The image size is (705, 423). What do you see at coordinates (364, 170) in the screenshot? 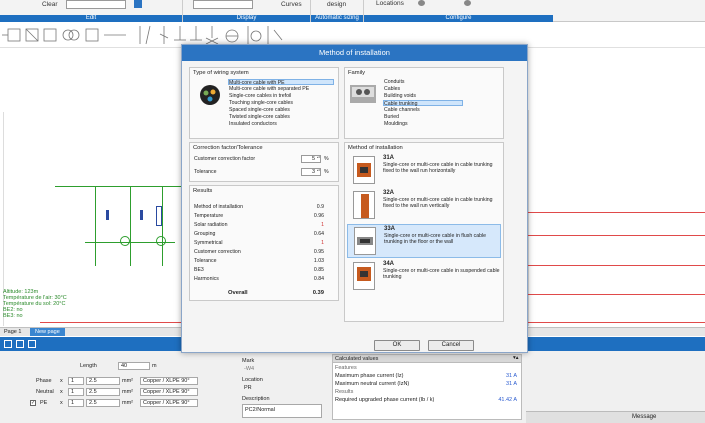
I see `method-31a-icon` at bounding box center [364, 170].